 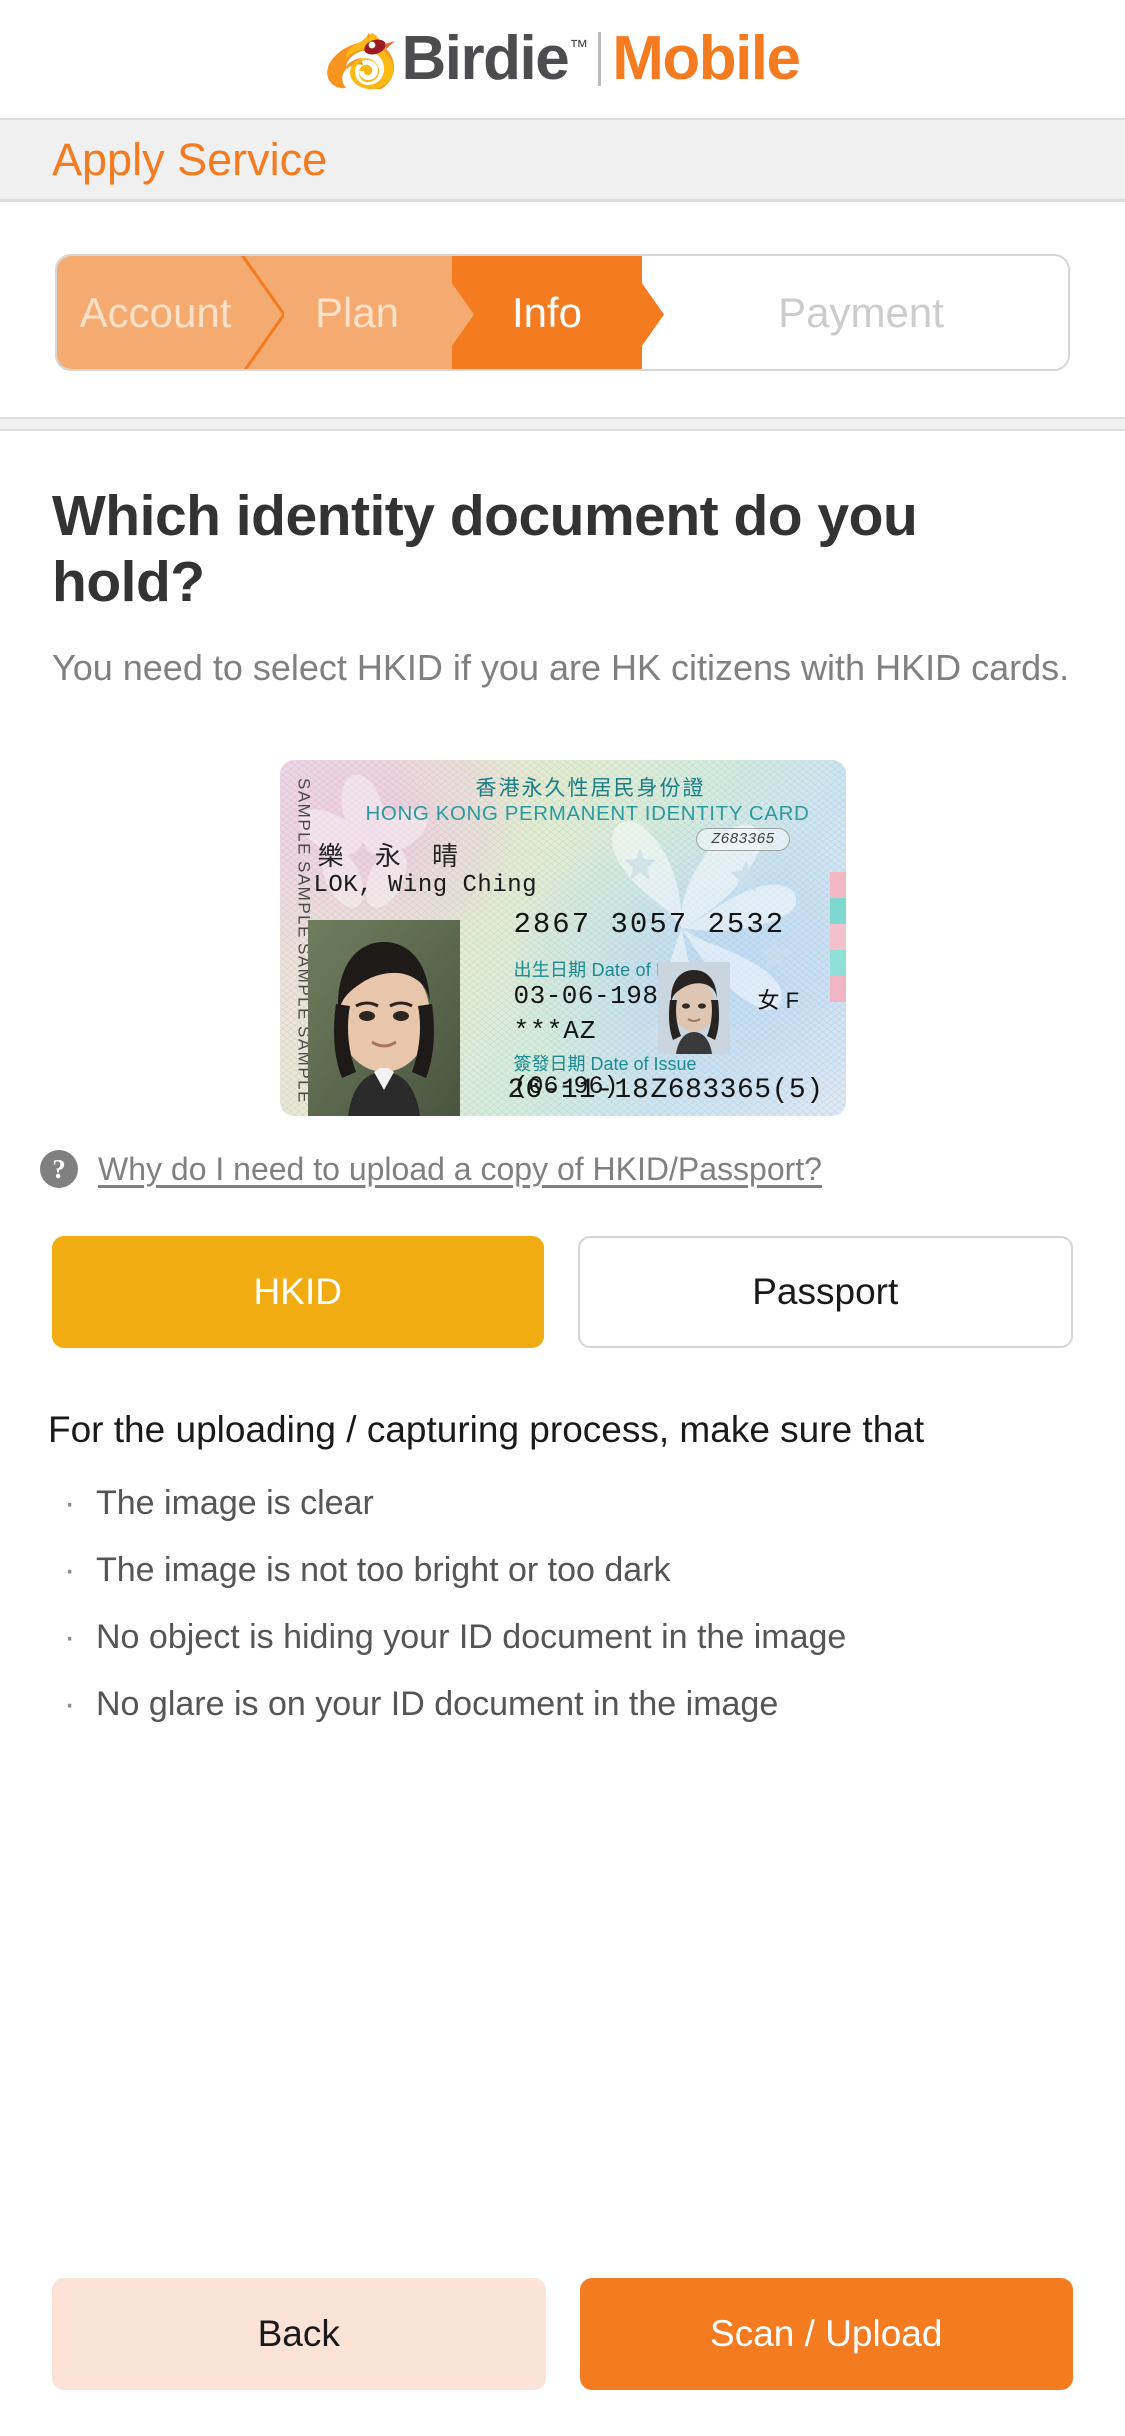 I want to click on logo-divider, so click(x=600, y=59).